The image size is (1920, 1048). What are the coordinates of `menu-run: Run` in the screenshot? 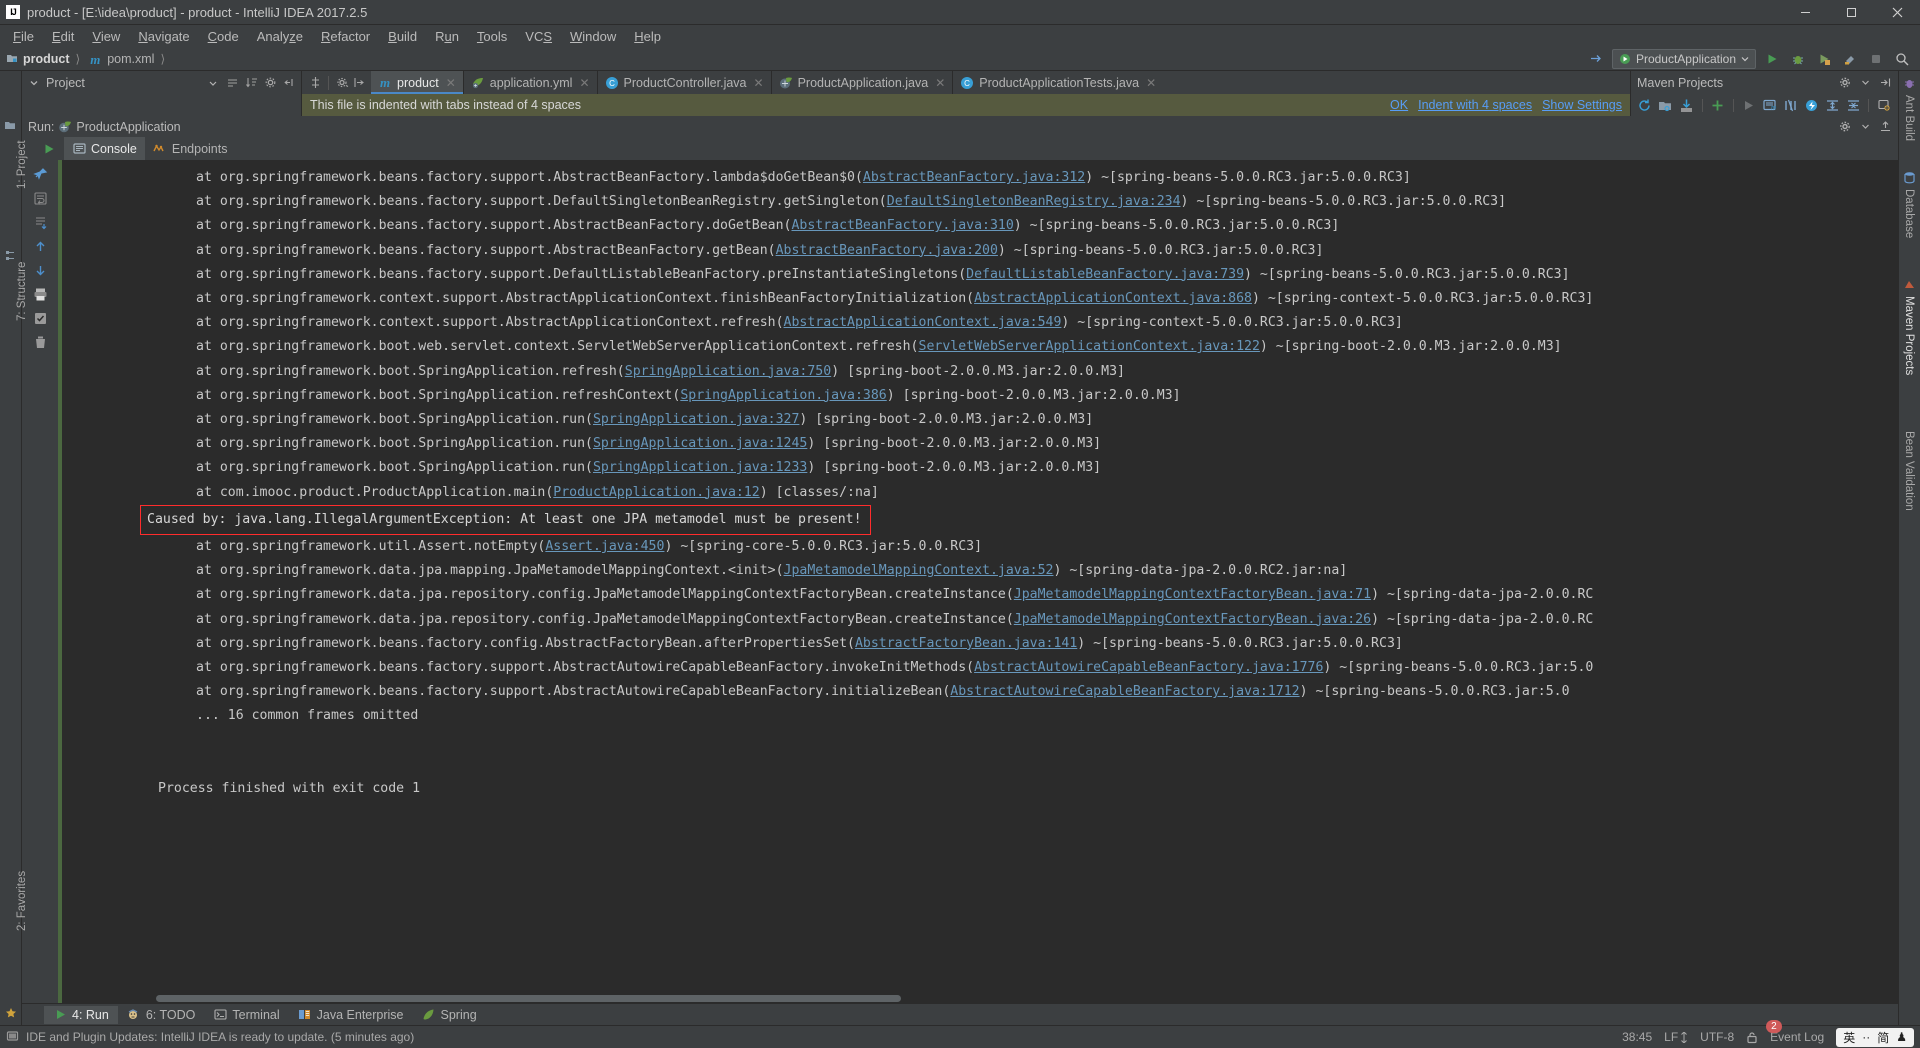 It's located at (447, 36).